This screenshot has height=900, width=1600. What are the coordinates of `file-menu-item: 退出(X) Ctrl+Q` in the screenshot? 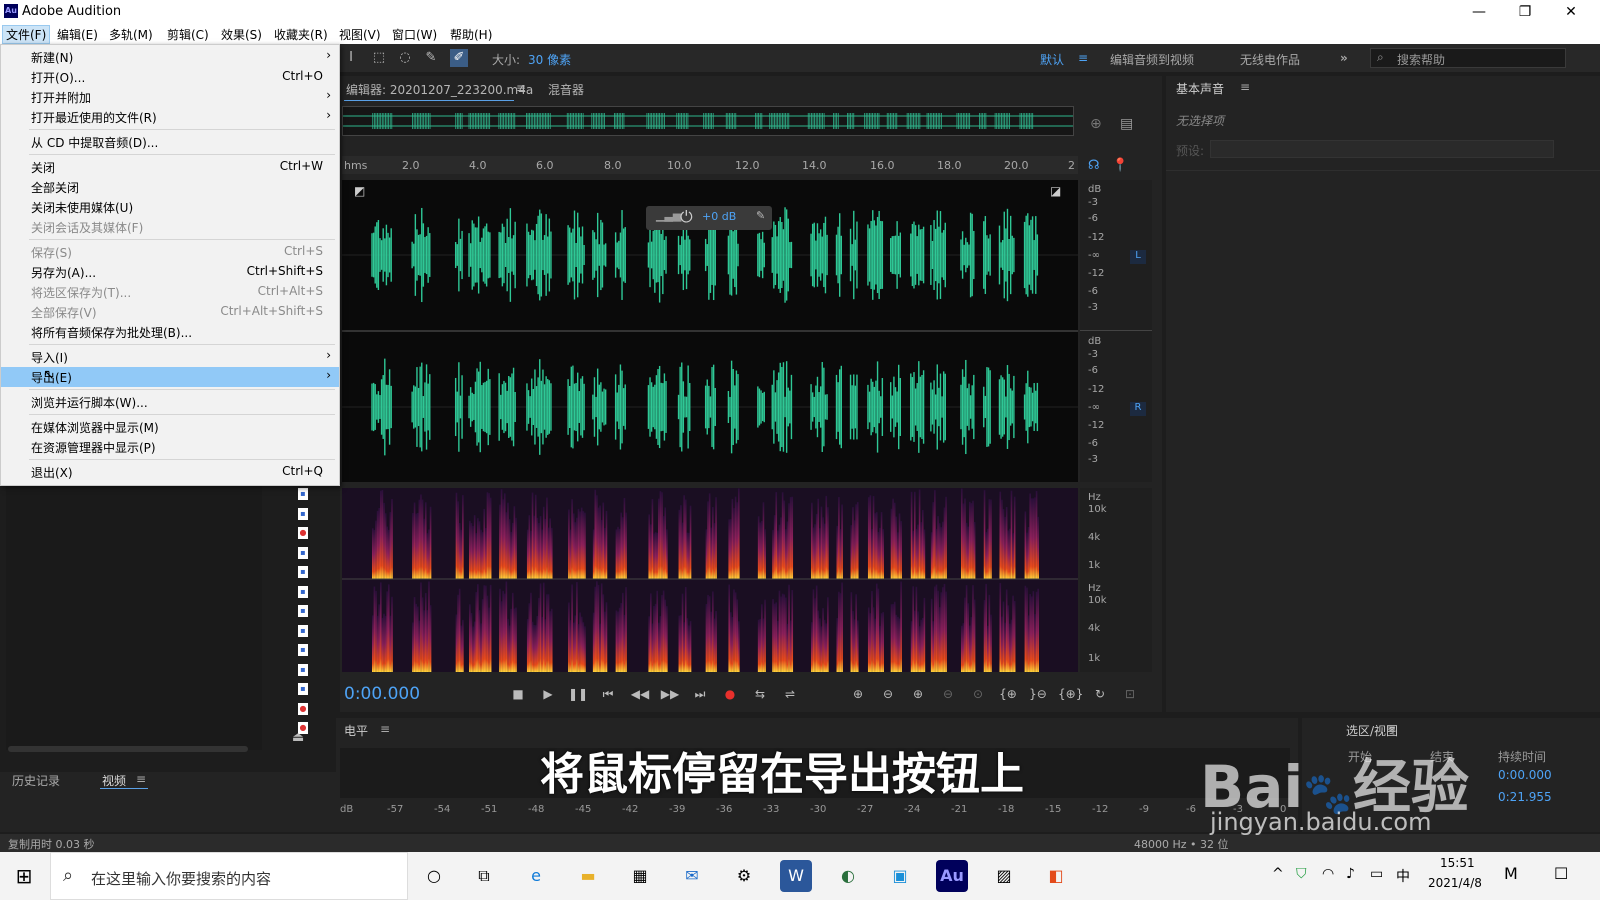 It's located at (170, 472).